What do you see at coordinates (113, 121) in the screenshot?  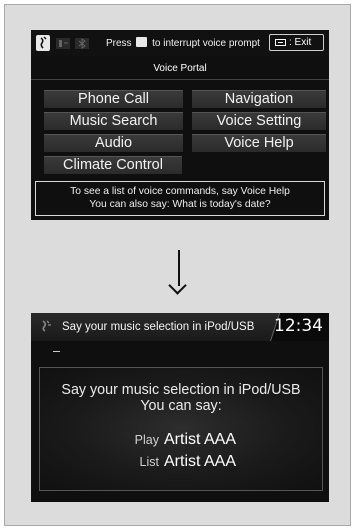 I see `music-search-button: Music Search` at bounding box center [113, 121].